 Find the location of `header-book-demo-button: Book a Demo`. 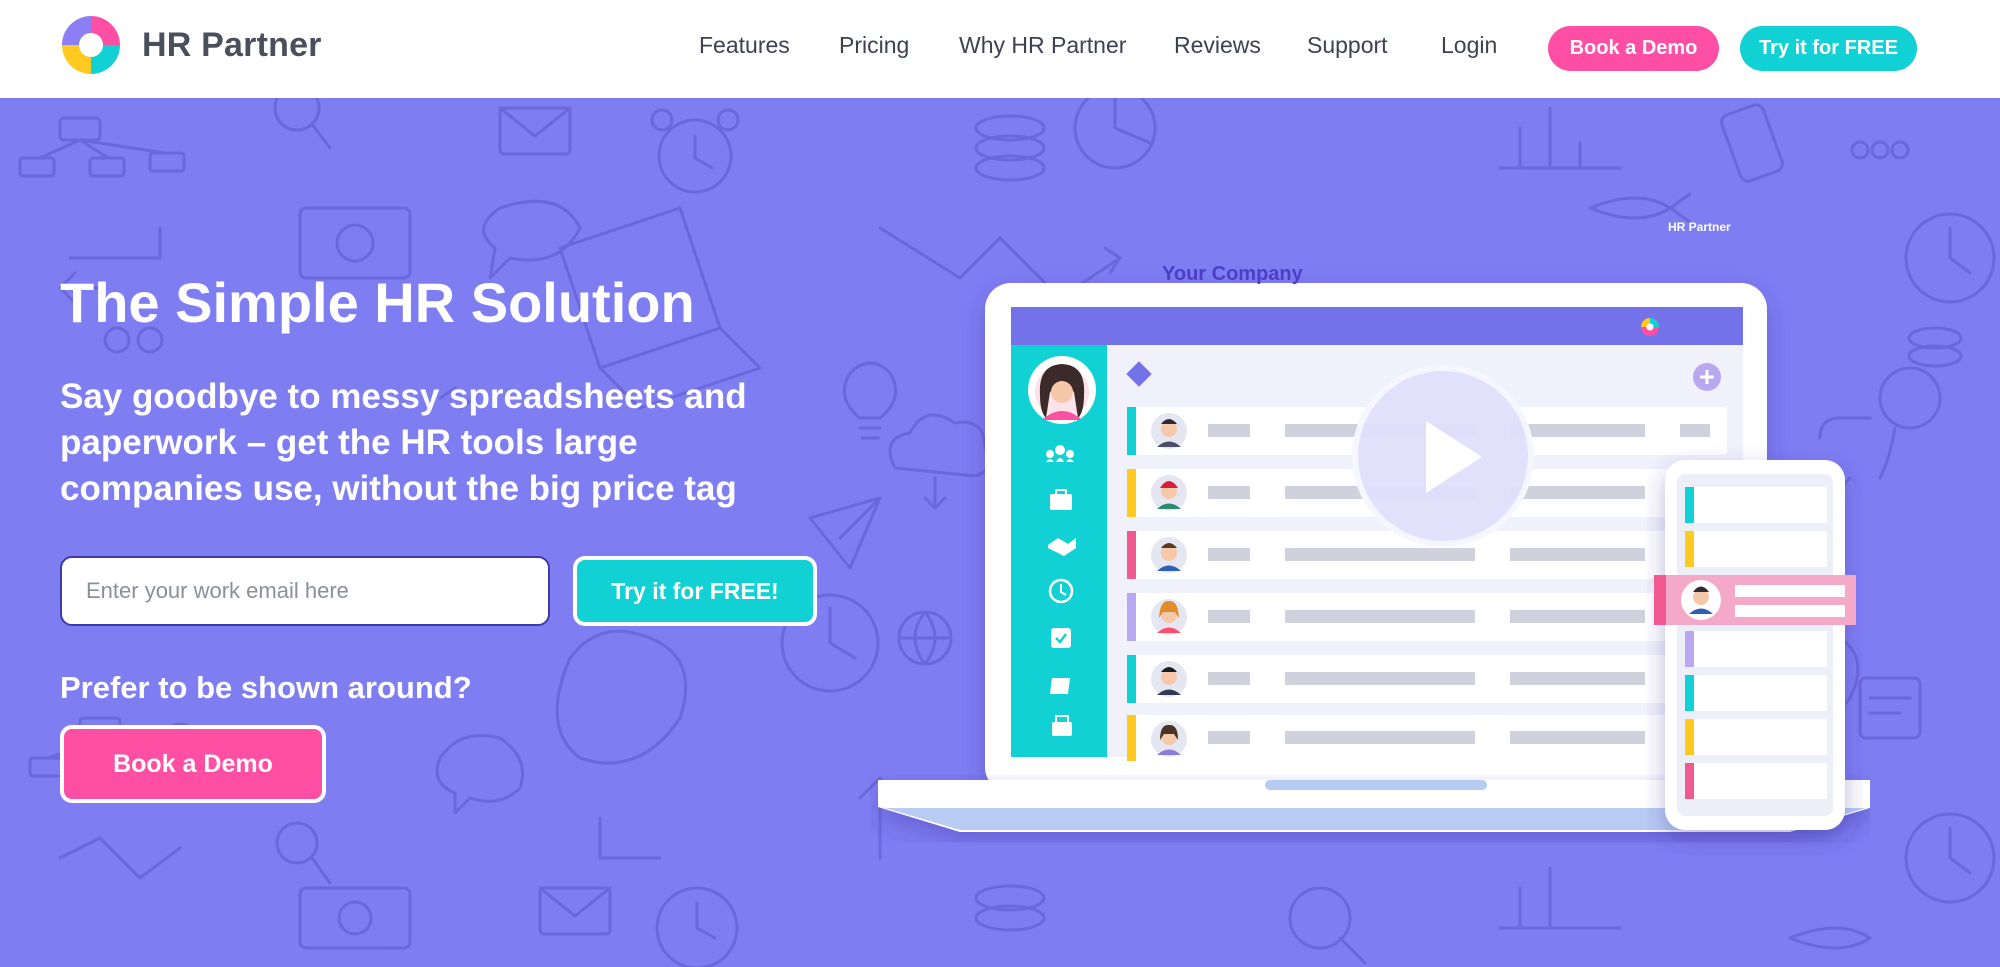

header-book-demo-button: Book a Demo is located at coordinates (1633, 48).